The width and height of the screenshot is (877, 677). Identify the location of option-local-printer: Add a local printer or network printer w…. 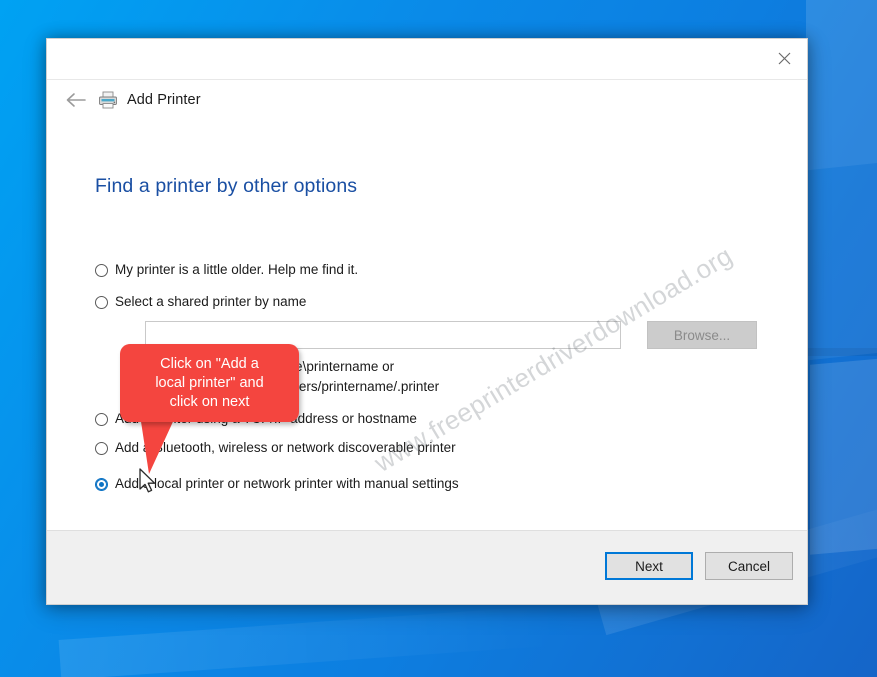
(440, 484).